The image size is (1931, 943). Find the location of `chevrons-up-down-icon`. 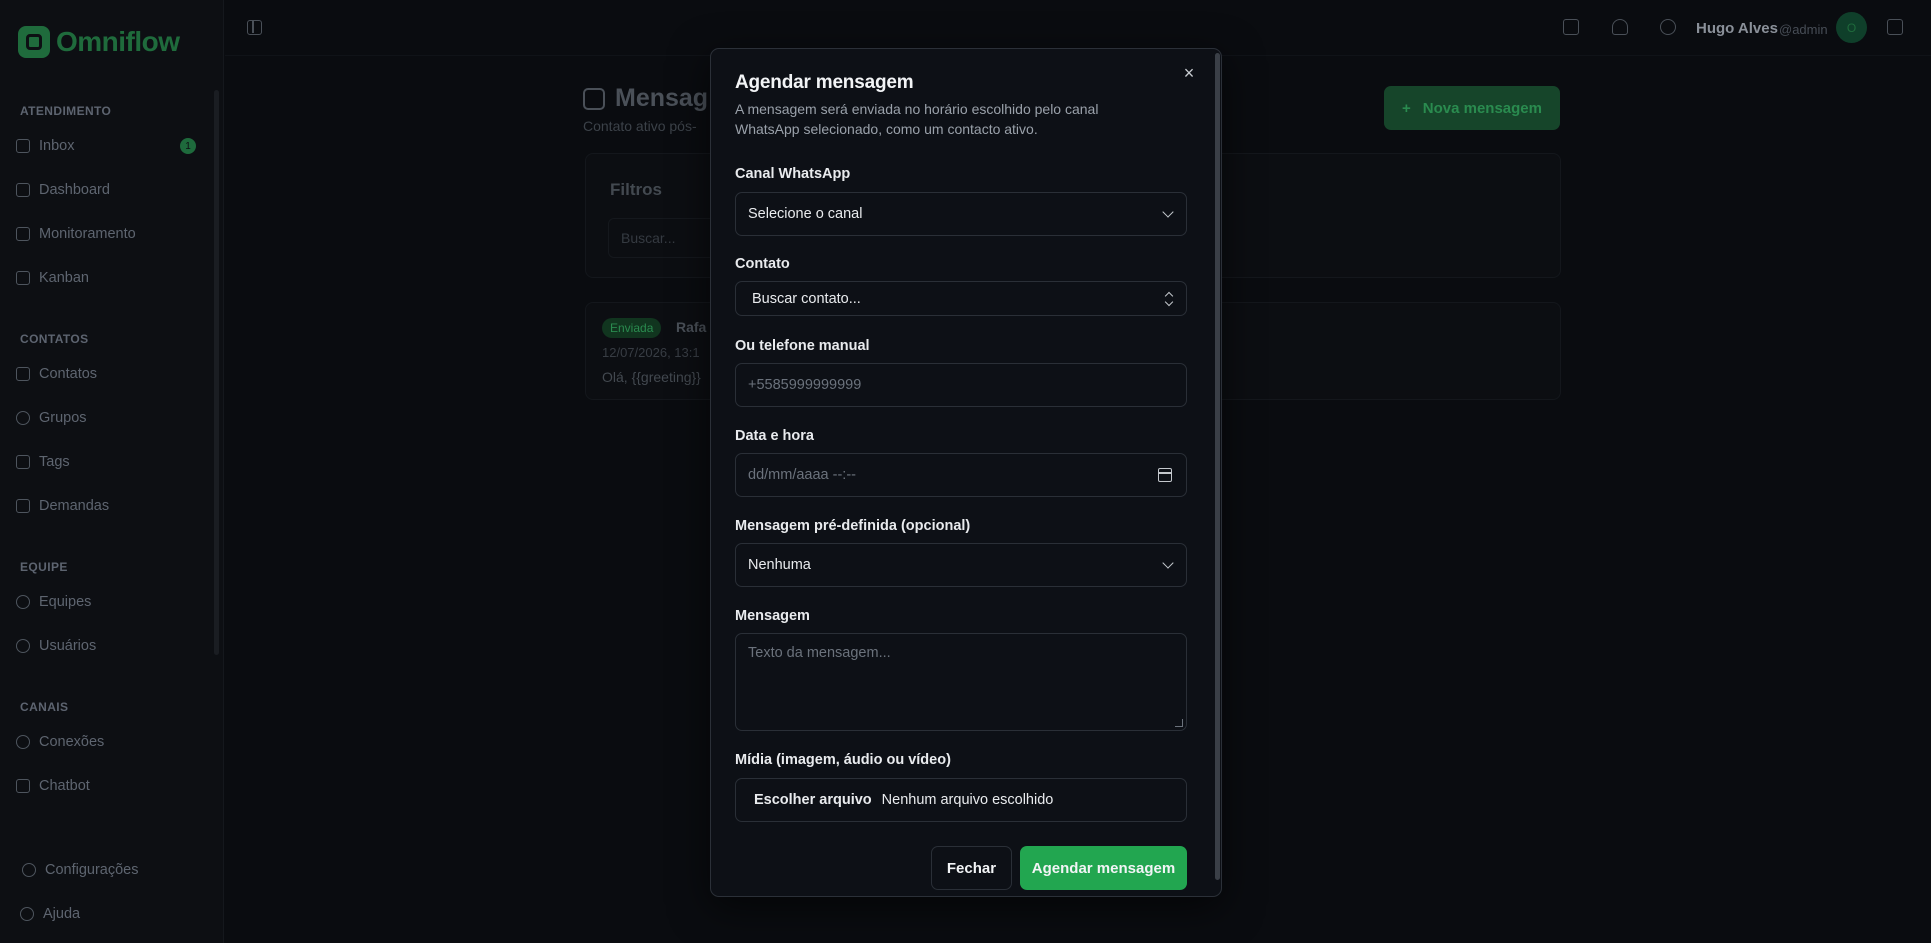

chevrons-up-down-icon is located at coordinates (1169, 298).